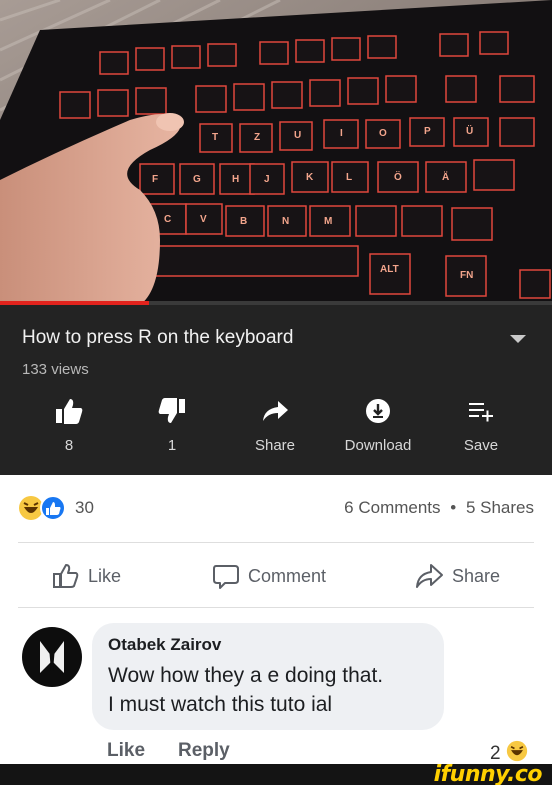  What do you see at coordinates (287, 575) in the screenshot?
I see `comment-button-label: Comment` at bounding box center [287, 575].